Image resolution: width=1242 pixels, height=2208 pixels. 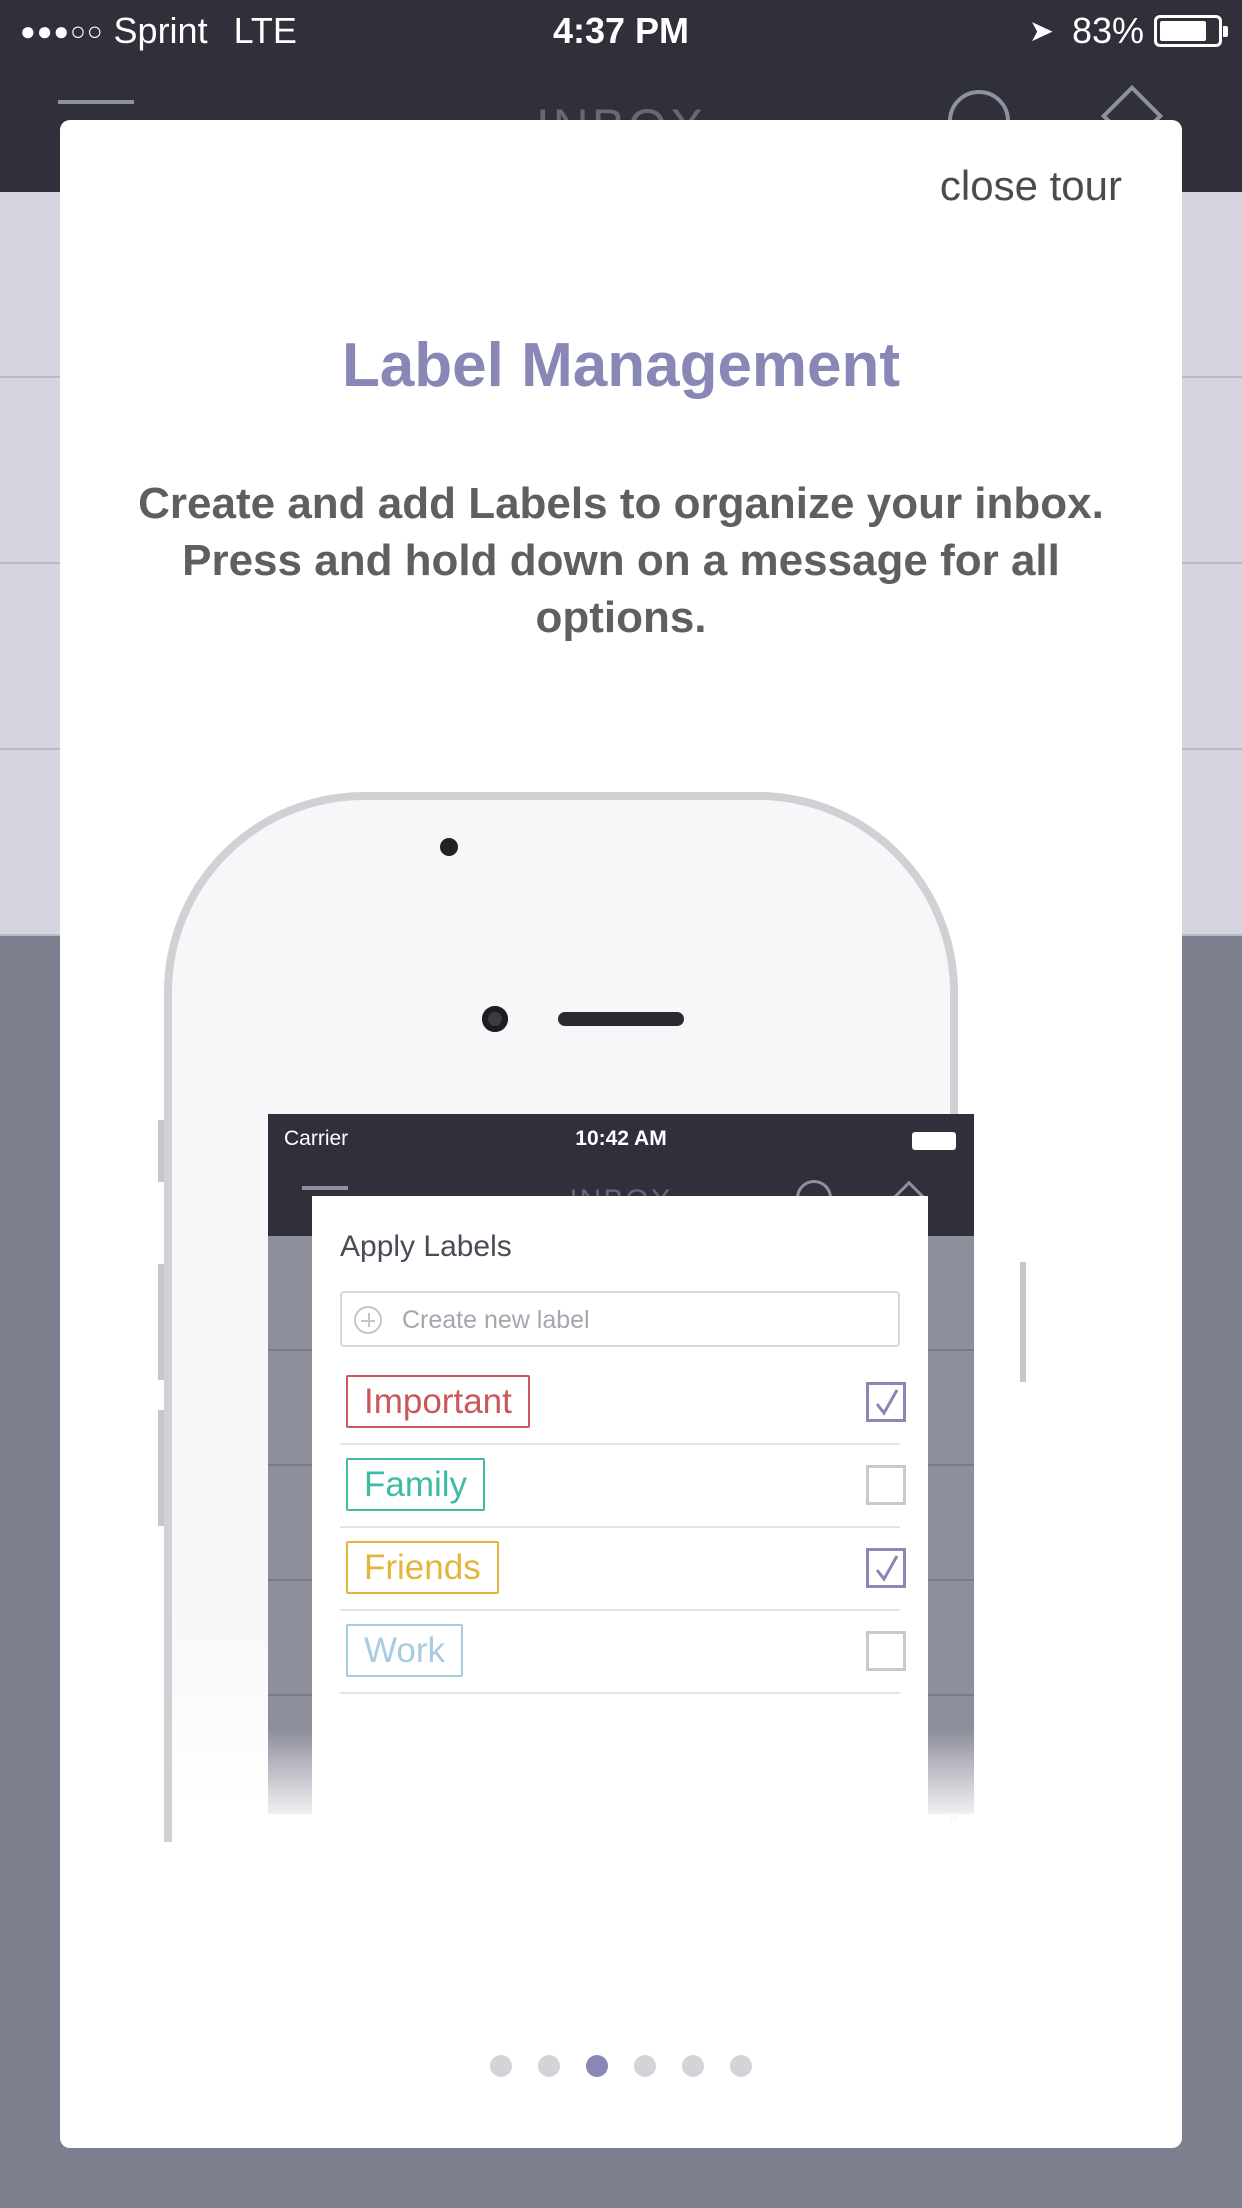 I want to click on label-tag: Family, so click(x=416, y=1484).